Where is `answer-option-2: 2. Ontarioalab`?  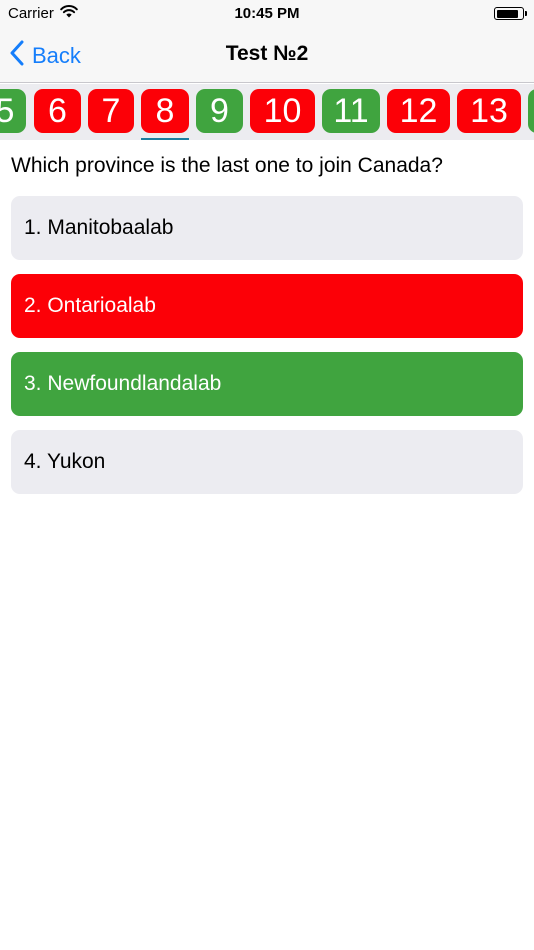
answer-option-2: 2. Ontarioalab is located at coordinates (267, 306).